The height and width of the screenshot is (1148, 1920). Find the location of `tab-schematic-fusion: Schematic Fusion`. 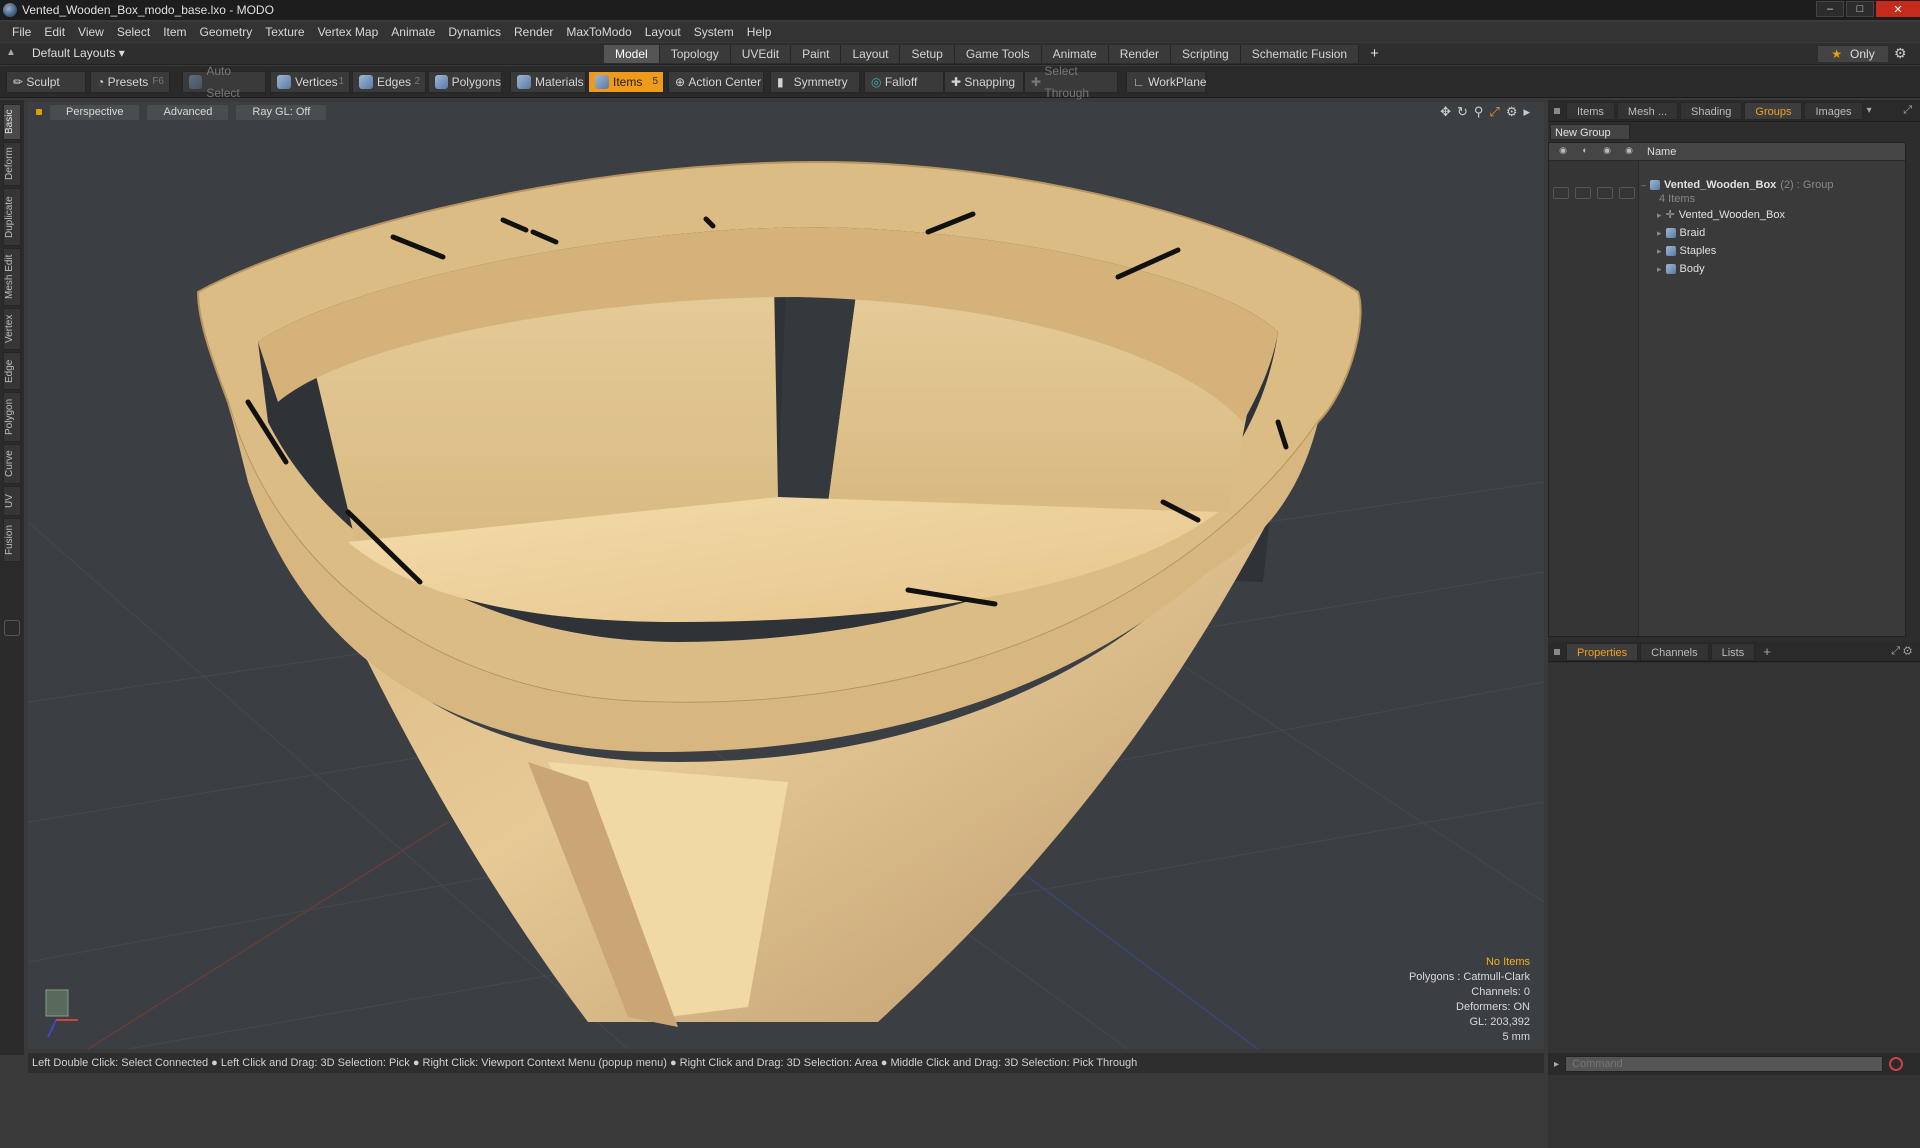

tab-schematic-fusion: Schematic Fusion is located at coordinates (1300, 54).